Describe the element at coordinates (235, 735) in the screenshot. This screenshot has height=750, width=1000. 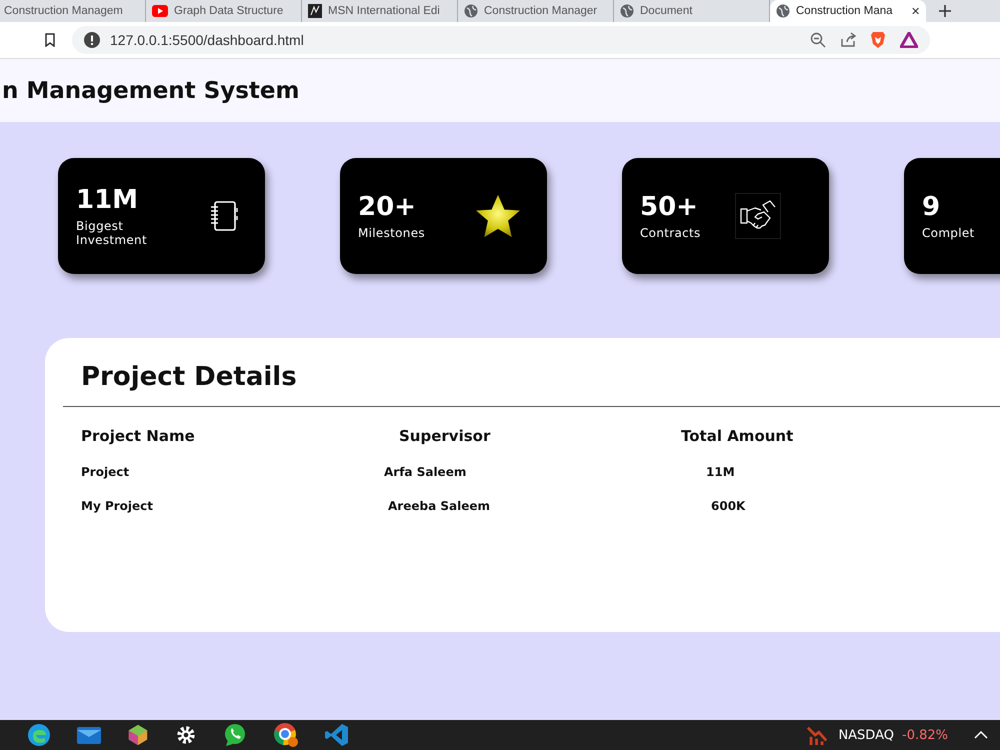
I see `chat-icon` at that location.